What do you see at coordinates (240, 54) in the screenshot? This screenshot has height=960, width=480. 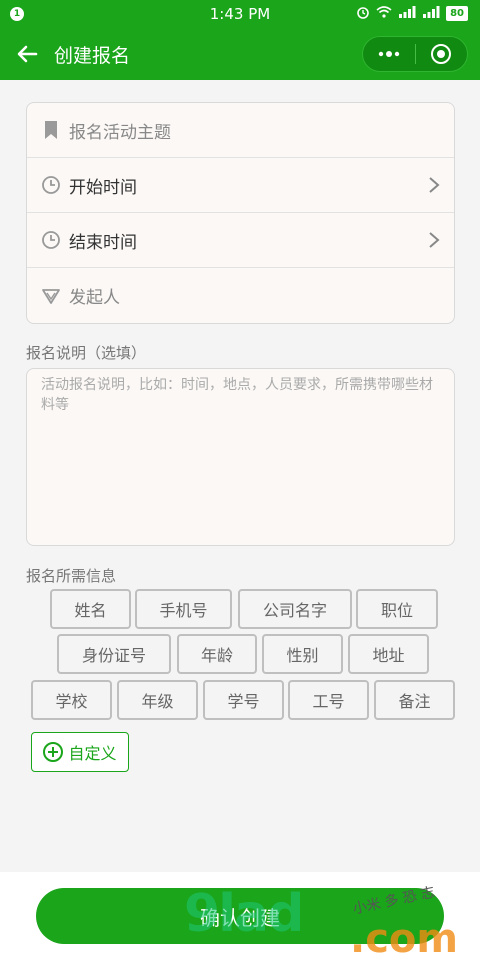 I see `nav-bar: 创建报名` at bounding box center [240, 54].